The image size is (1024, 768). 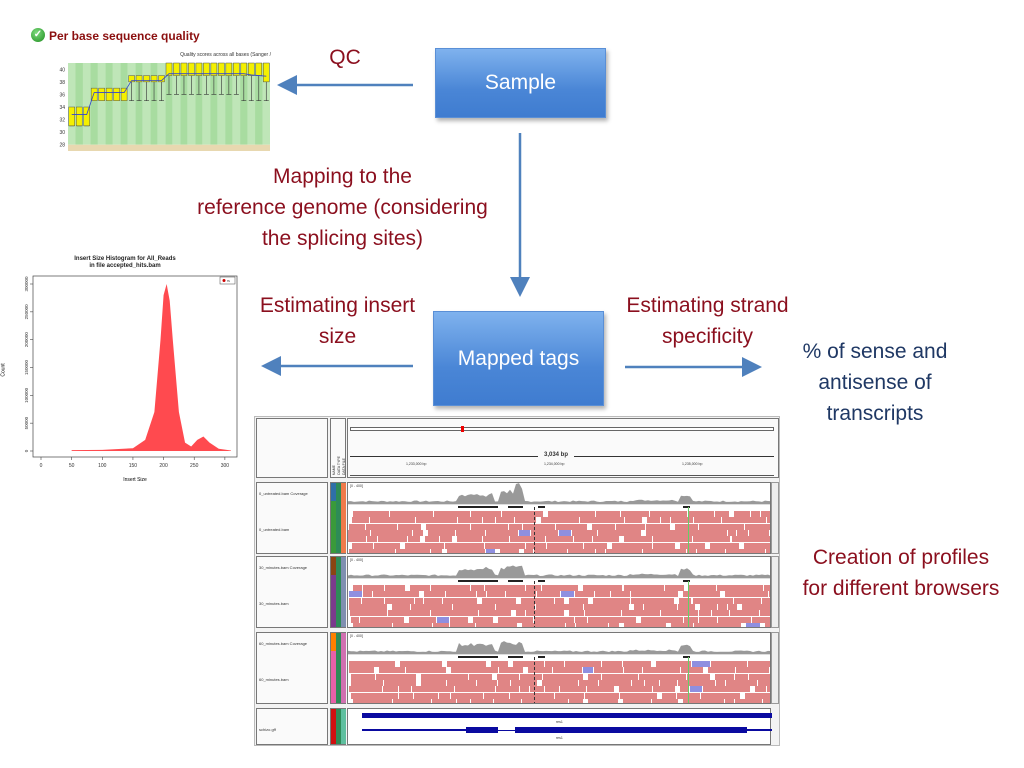 I want to click on coverage-track-name: 0_untreated.bam Coverage, so click(x=283, y=493).